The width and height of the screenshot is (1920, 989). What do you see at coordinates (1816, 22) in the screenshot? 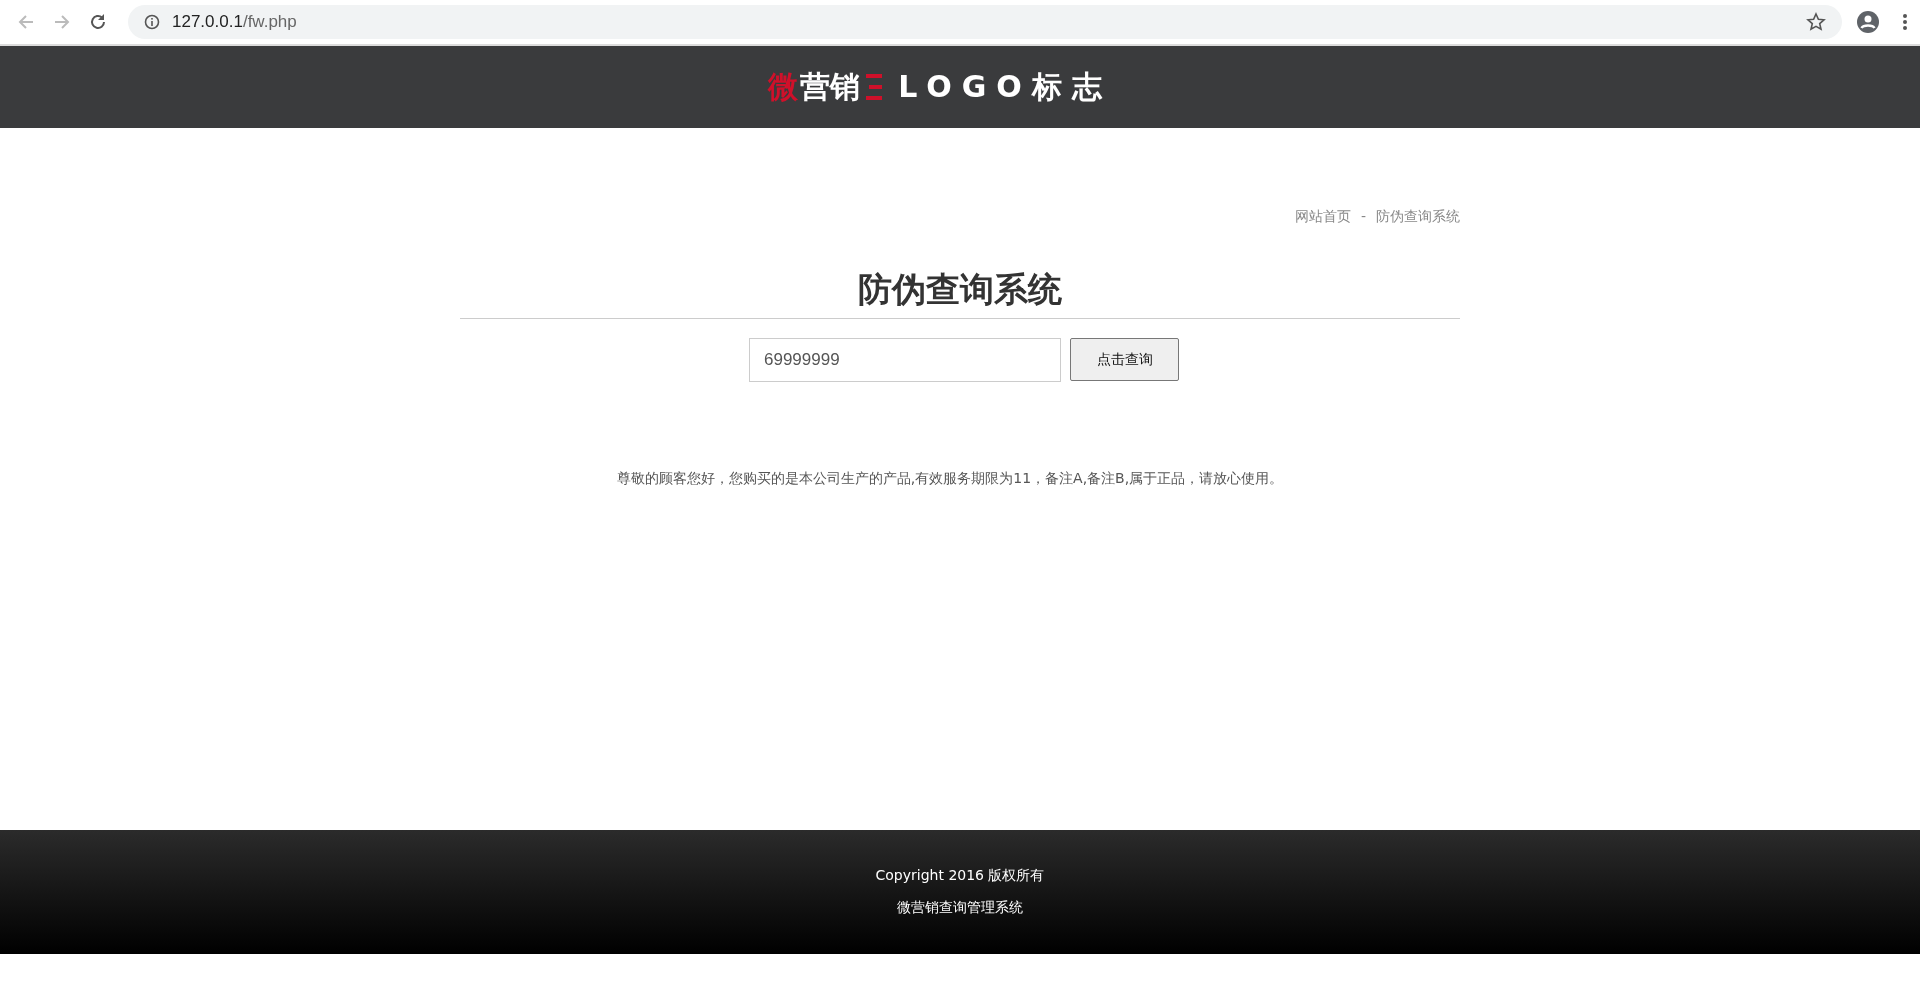
I see `star-icon` at bounding box center [1816, 22].